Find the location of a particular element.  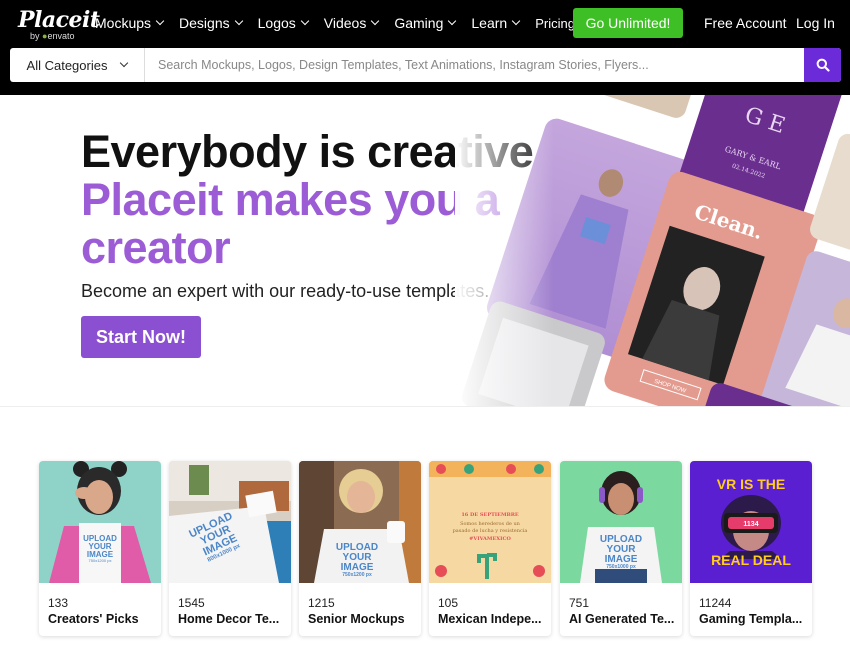

category-count: 11244 is located at coordinates (715, 603).